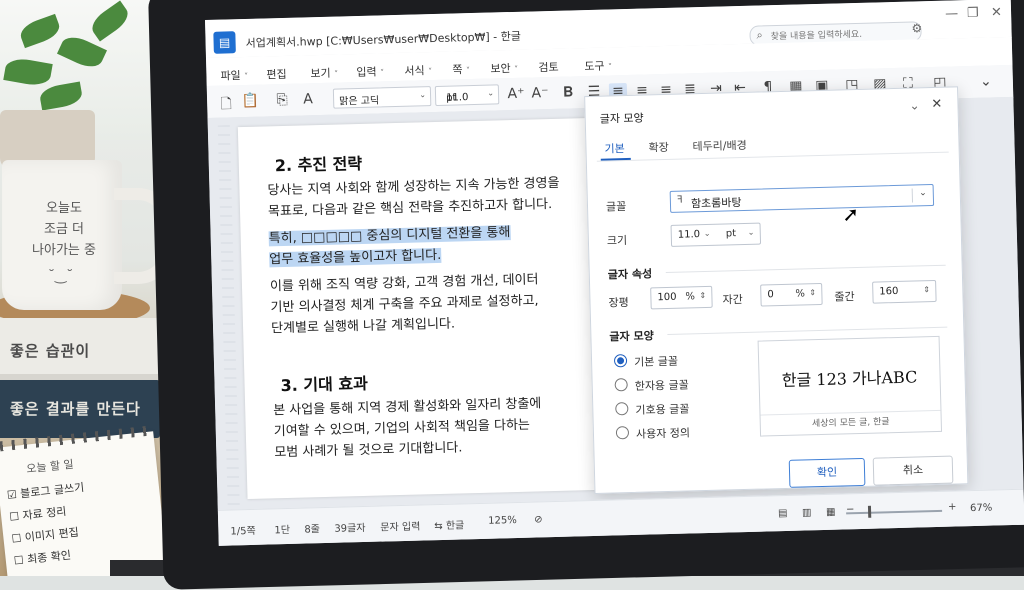 This screenshot has width=1024, height=590. I want to click on preview-sample: 한글 123 가나ABC, so click(849, 379).